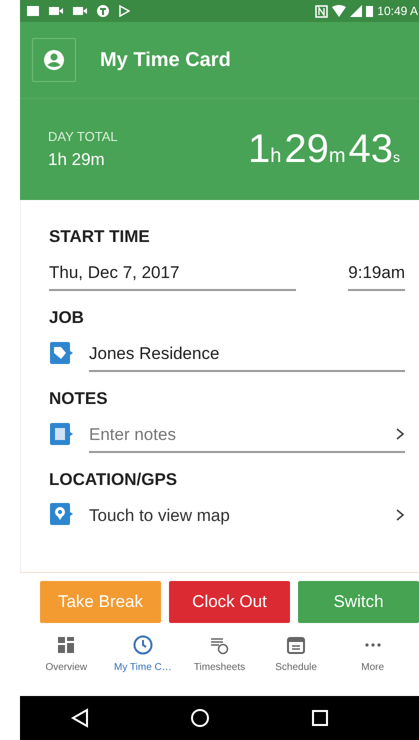 Image resolution: width=419 pixels, height=740 pixels. I want to click on app-title: My Time Card, so click(165, 60).